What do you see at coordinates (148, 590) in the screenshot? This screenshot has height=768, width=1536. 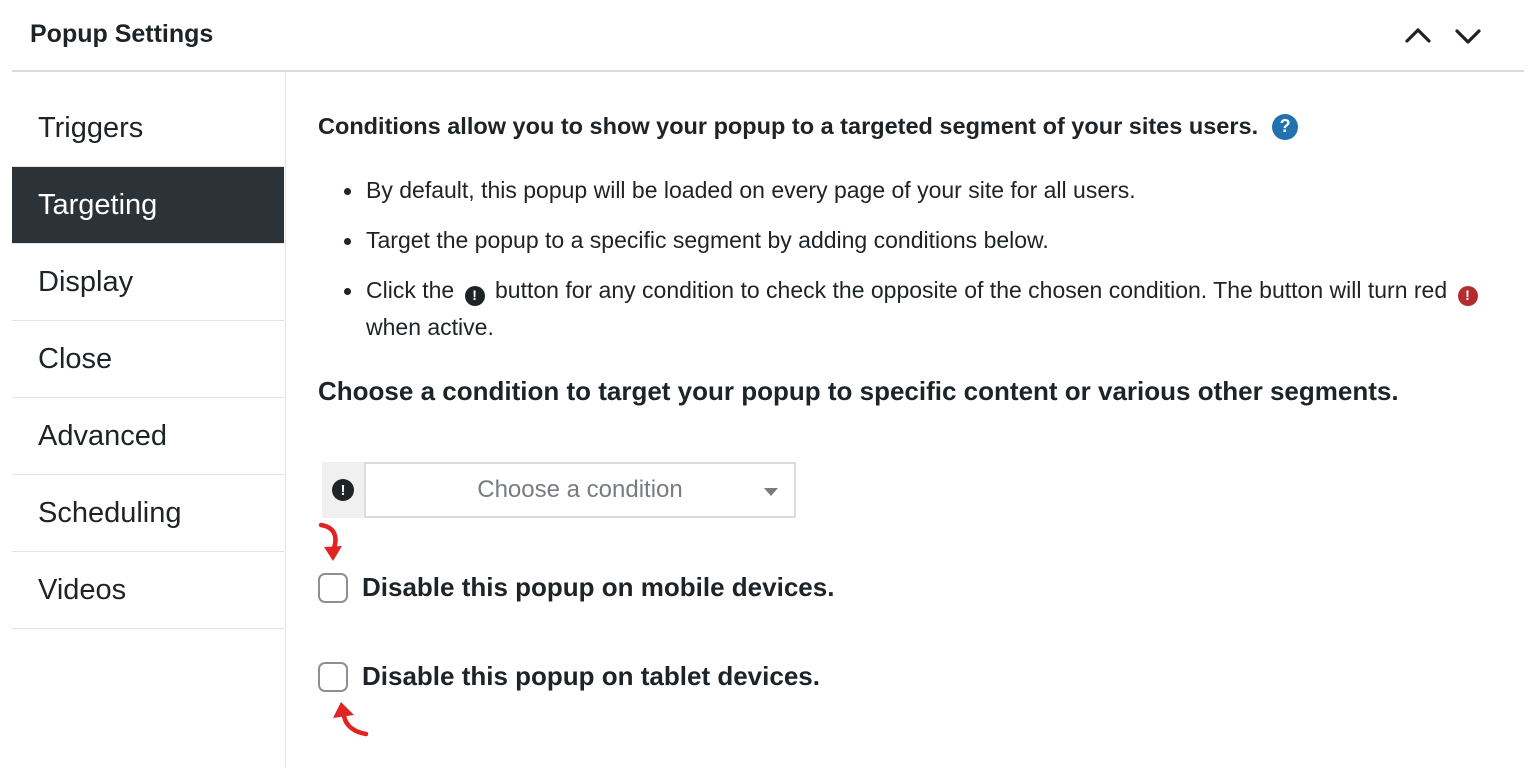 I see `tab-videos: Videos` at bounding box center [148, 590].